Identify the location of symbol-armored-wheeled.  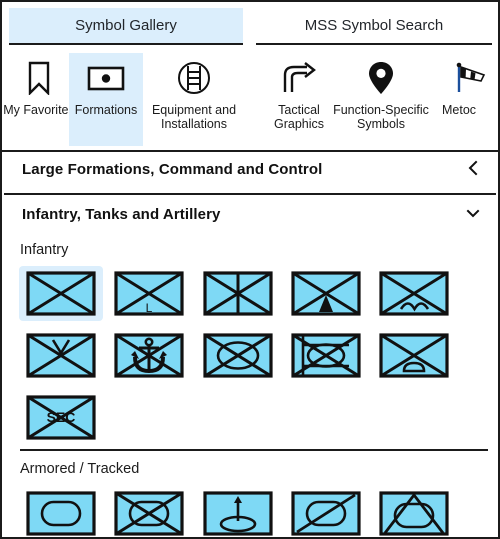
(326, 513).